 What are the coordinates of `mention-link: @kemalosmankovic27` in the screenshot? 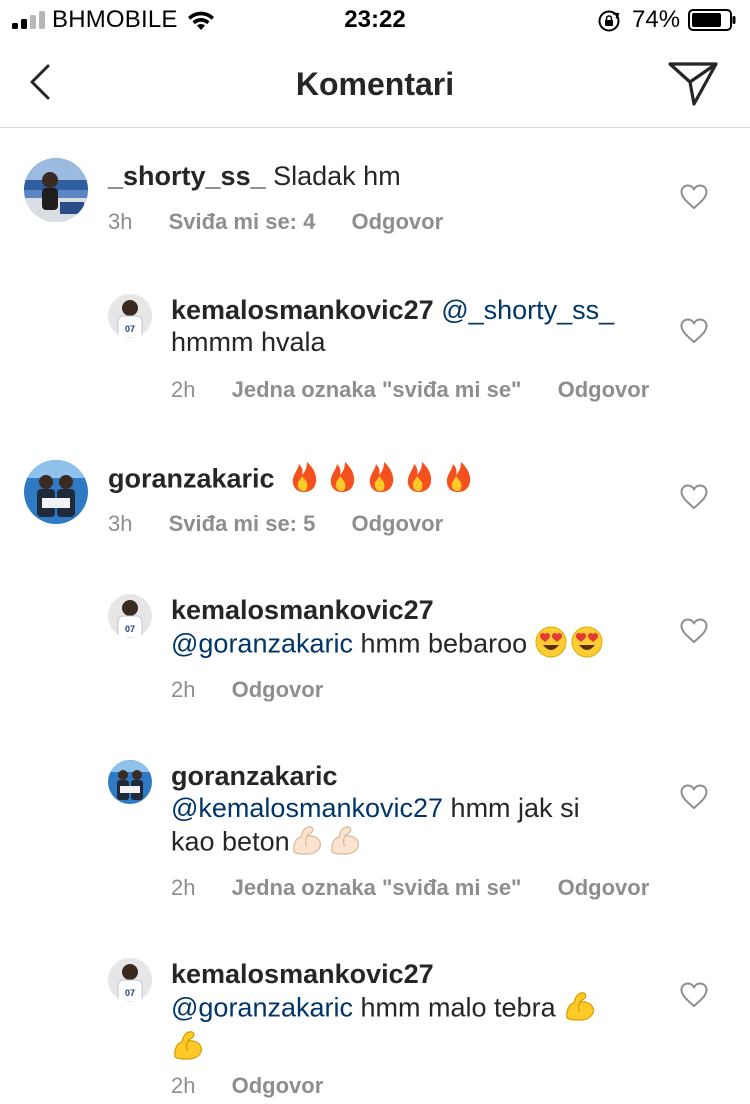 It's located at (307, 808).